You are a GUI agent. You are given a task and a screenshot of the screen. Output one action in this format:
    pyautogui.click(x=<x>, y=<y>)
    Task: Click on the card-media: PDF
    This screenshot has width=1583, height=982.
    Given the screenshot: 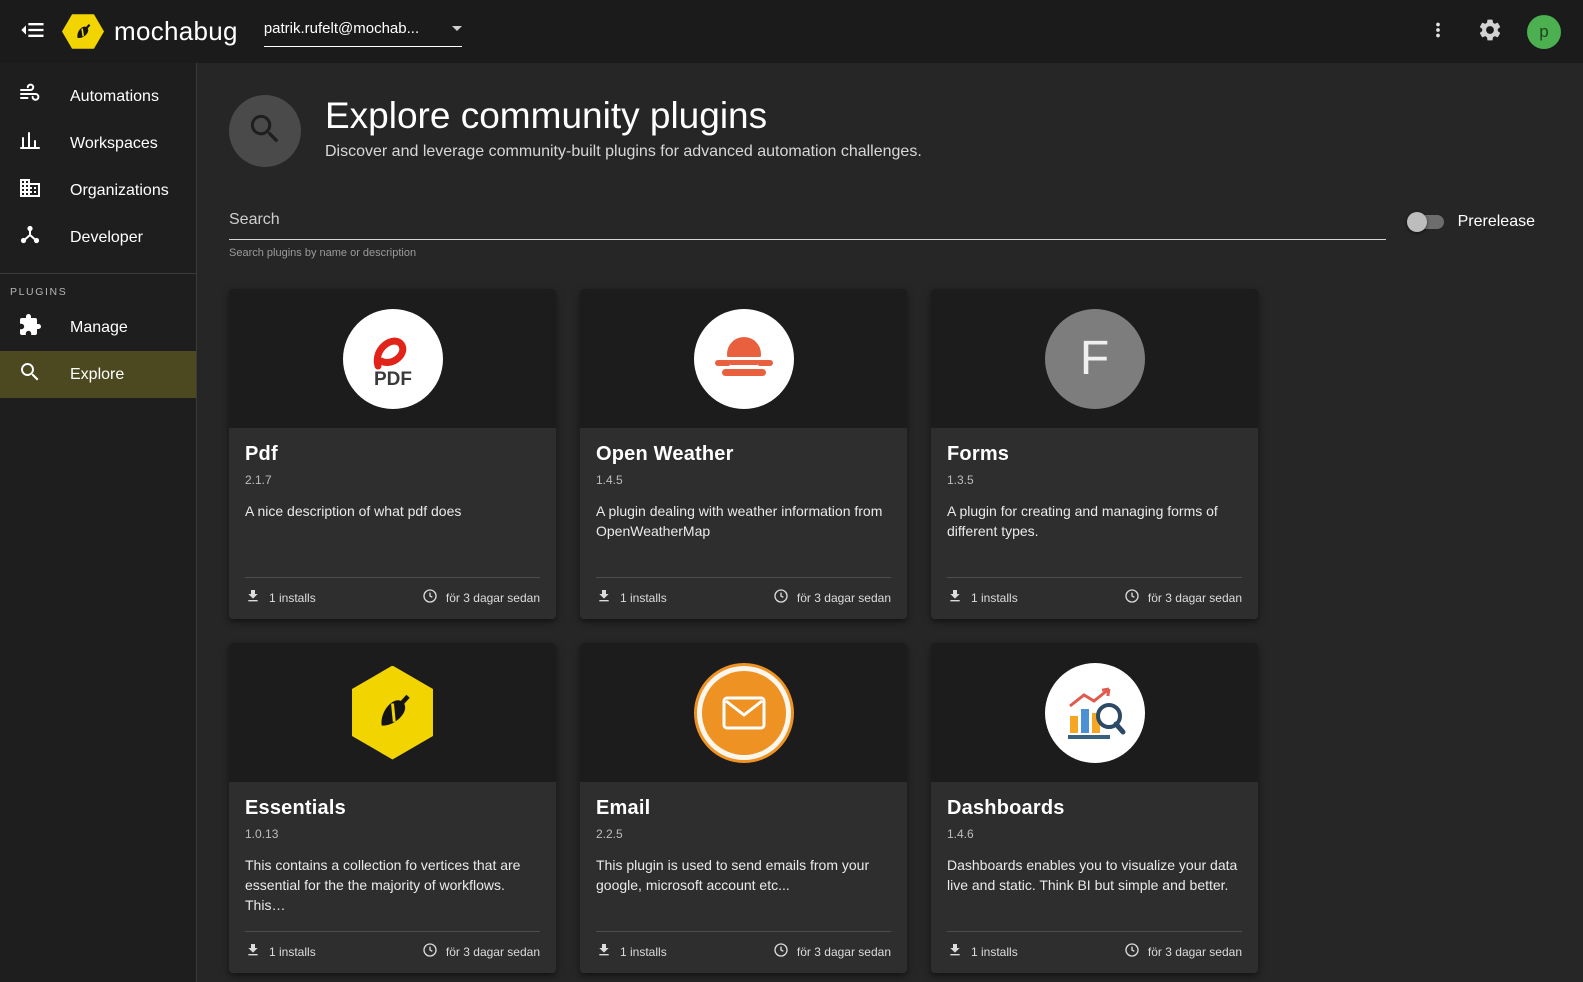 What is the action you would take?
    pyautogui.click(x=392, y=358)
    